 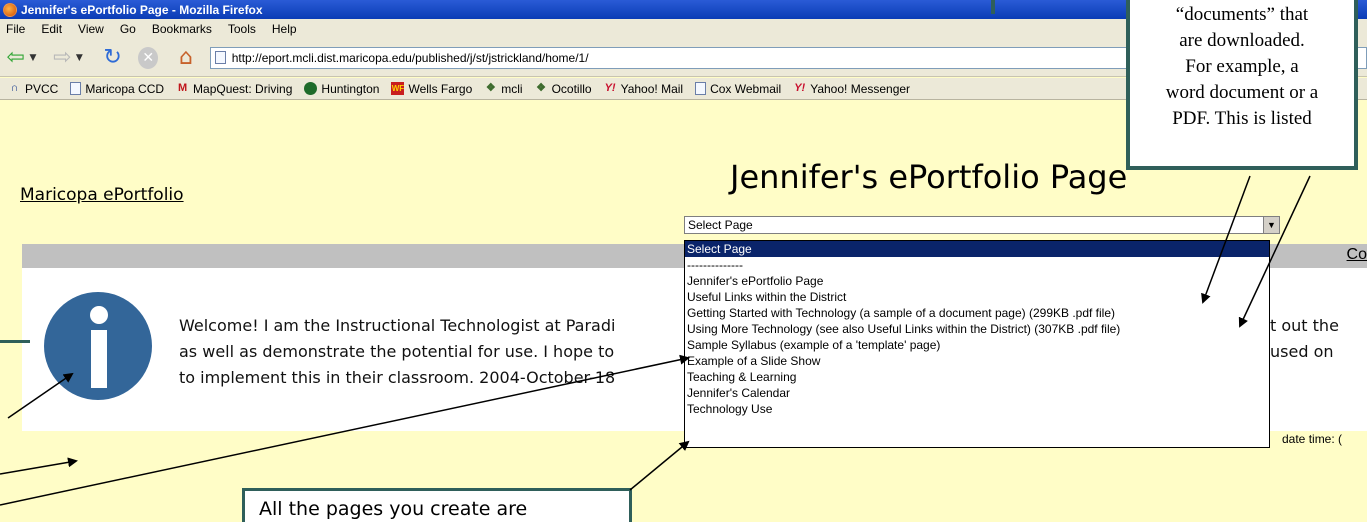 I want to click on page-title: Jennifer's ePortfolio Page, so click(x=929, y=177).